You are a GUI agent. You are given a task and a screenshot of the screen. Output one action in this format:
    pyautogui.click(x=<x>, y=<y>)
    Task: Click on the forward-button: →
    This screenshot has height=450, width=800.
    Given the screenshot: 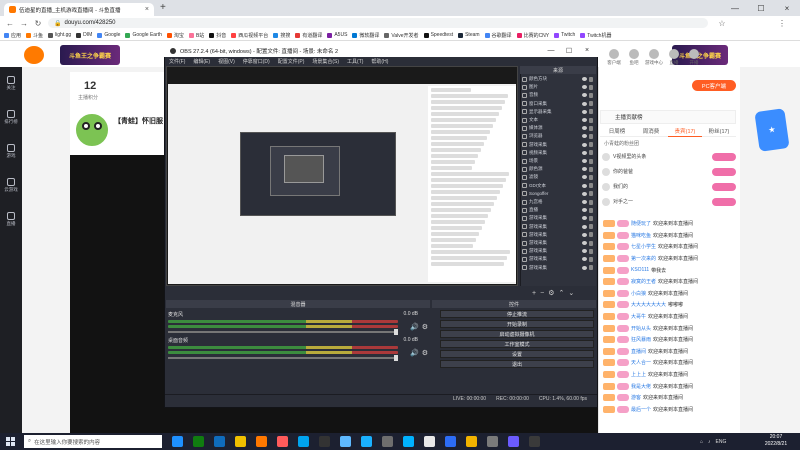 What is the action you would take?
    pyautogui.click(x=24, y=23)
    